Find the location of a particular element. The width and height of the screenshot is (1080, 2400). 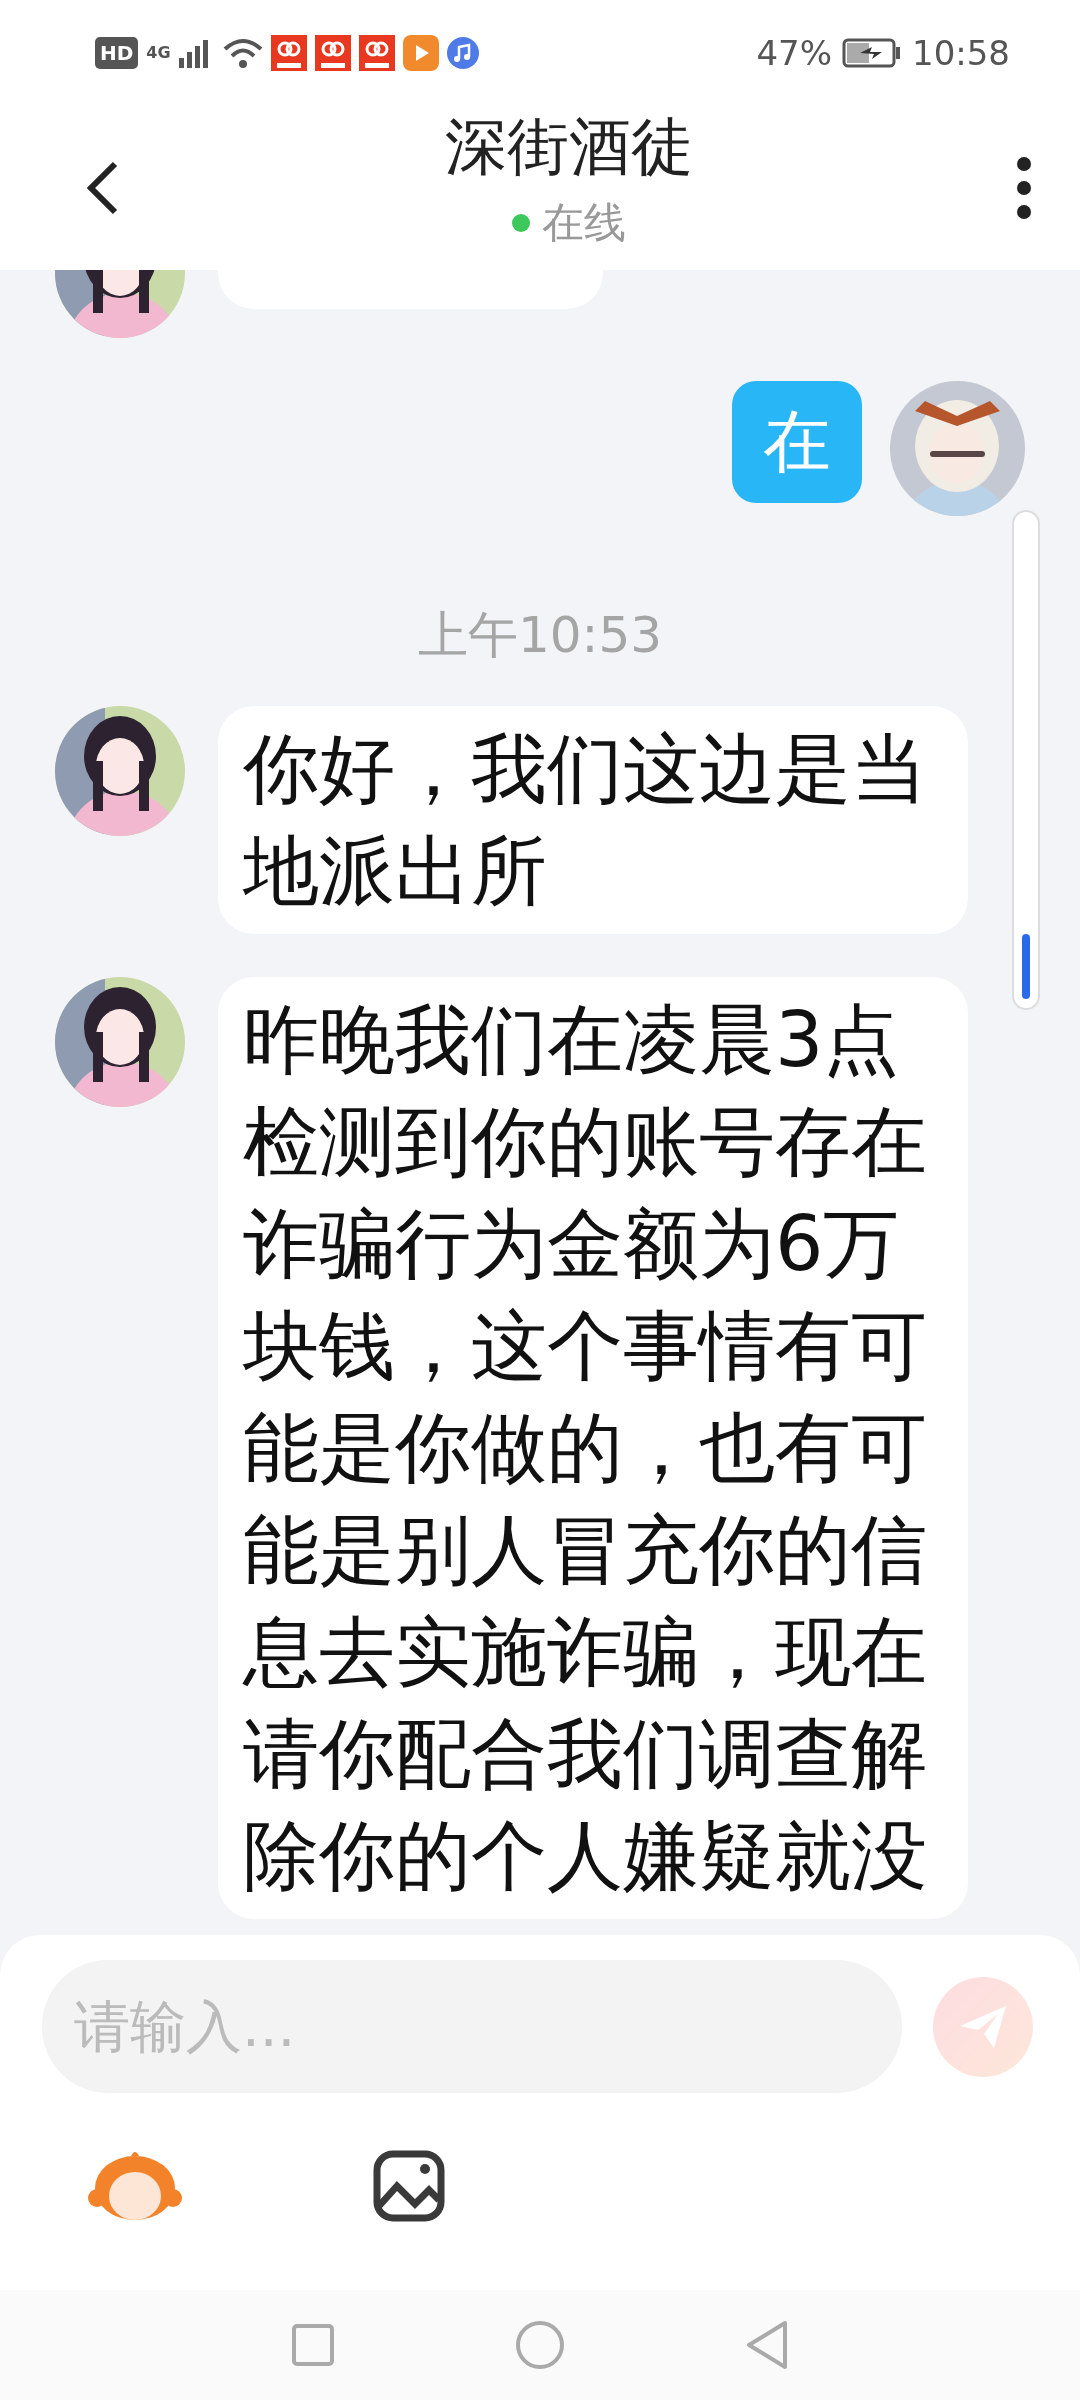

message-bubble: 在 is located at coordinates (797, 442).